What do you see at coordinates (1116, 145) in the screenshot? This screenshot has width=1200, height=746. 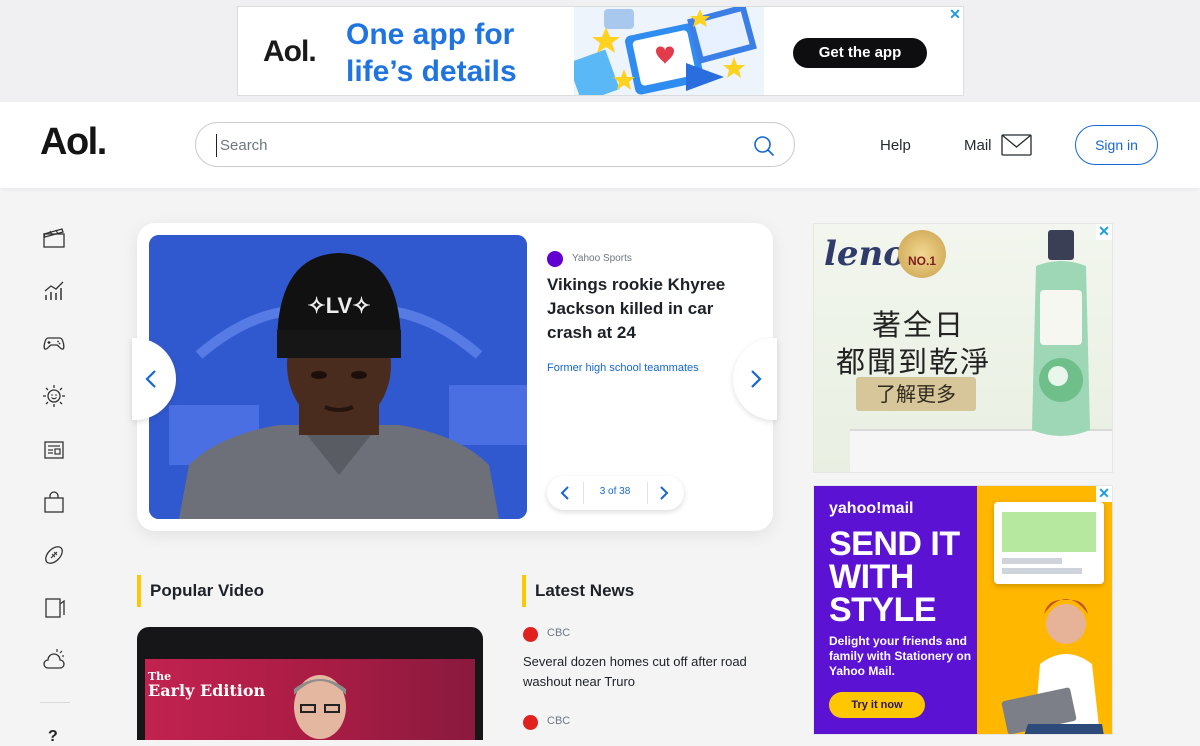 I see `sign-in-button: Sign in` at bounding box center [1116, 145].